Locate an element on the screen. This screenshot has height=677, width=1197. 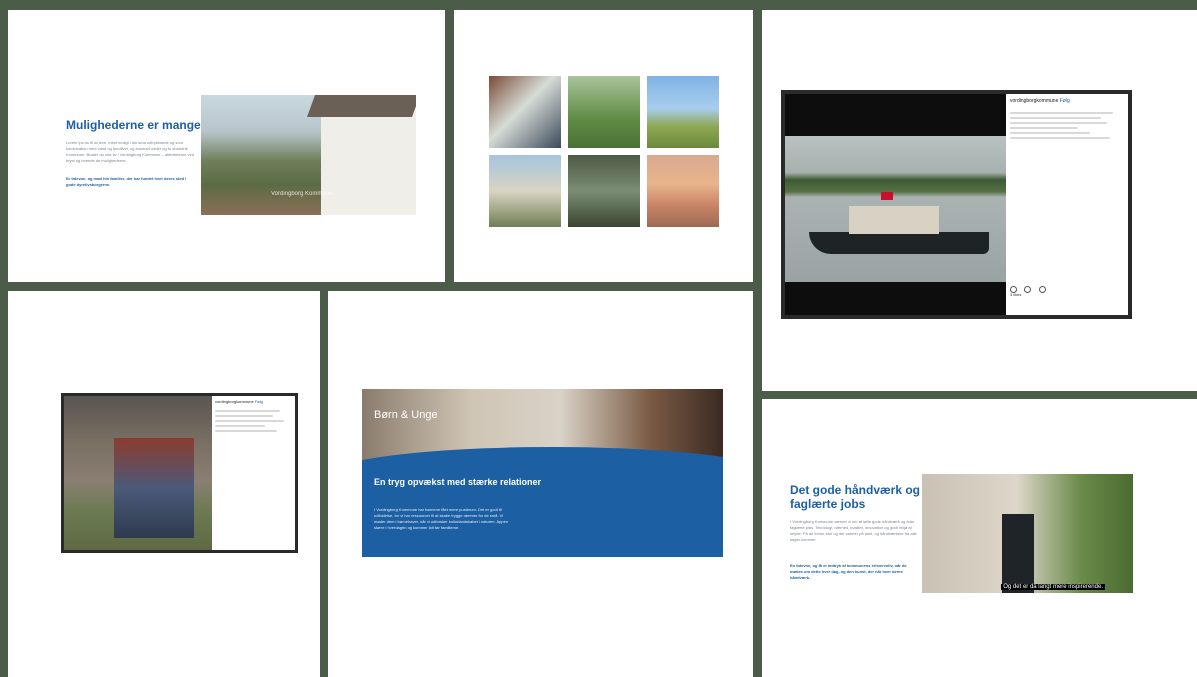
video-village-walk: Vordingborg Kommune is located at coordinates (308, 155).